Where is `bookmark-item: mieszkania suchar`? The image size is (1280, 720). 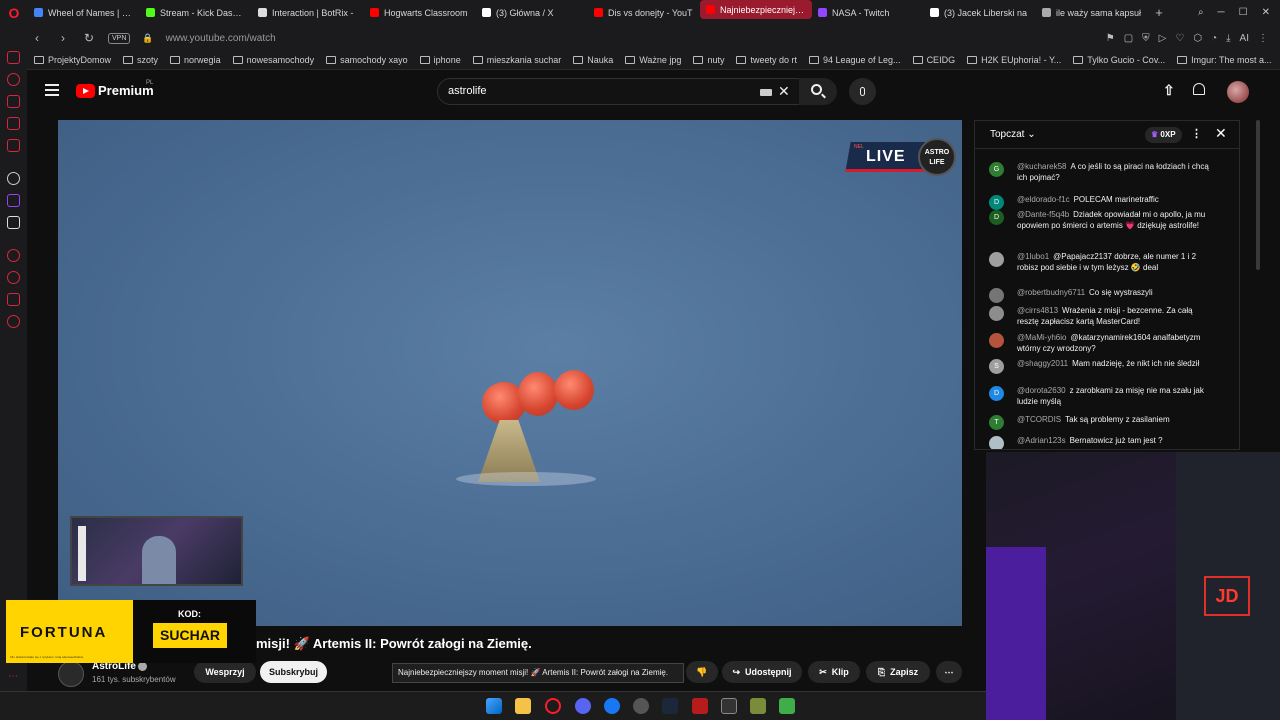 bookmark-item: mieszkania suchar is located at coordinates (516, 60).